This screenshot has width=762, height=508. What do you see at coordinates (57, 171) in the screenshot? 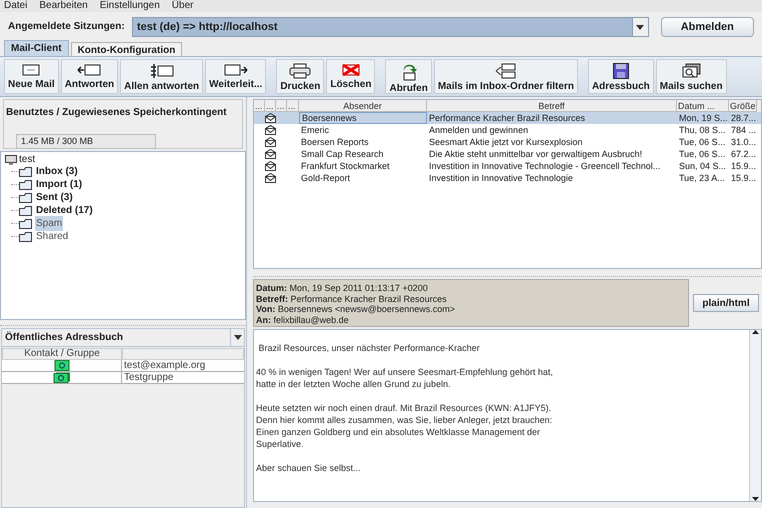
I see `folder-item: Inbox (3)` at bounding box center [57, 171].